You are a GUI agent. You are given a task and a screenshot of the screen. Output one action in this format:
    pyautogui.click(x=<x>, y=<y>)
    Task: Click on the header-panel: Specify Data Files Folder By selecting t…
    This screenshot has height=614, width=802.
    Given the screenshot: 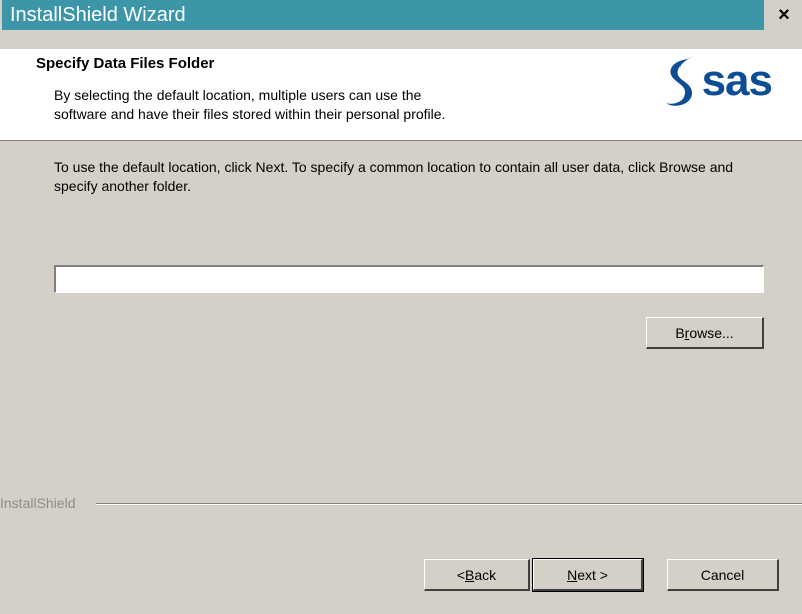 What is the action you would take?
    pyautogui.click(x=401, y=95)
    